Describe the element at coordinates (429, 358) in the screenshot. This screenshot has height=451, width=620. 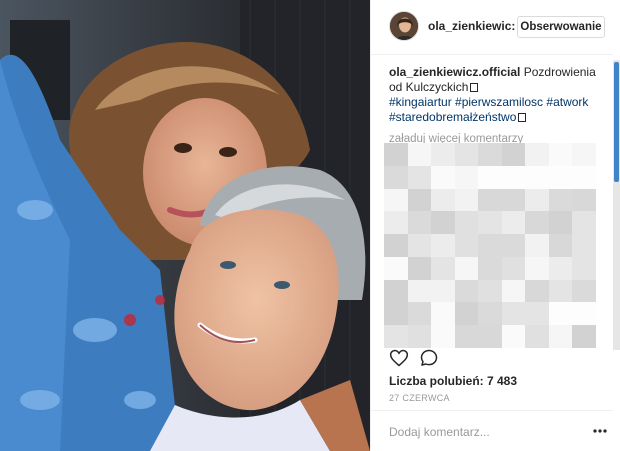
I see `speech-bubble-icon` at that location.